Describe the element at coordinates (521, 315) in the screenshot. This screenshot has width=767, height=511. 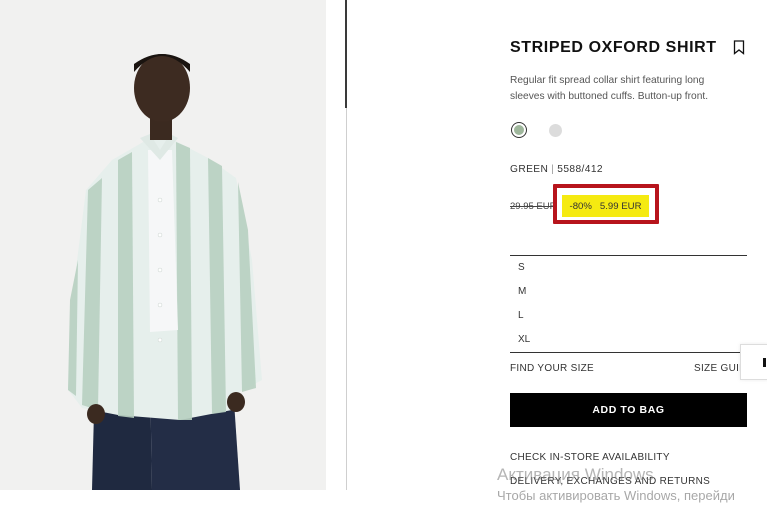
I see `size-option-l: L` at that location.